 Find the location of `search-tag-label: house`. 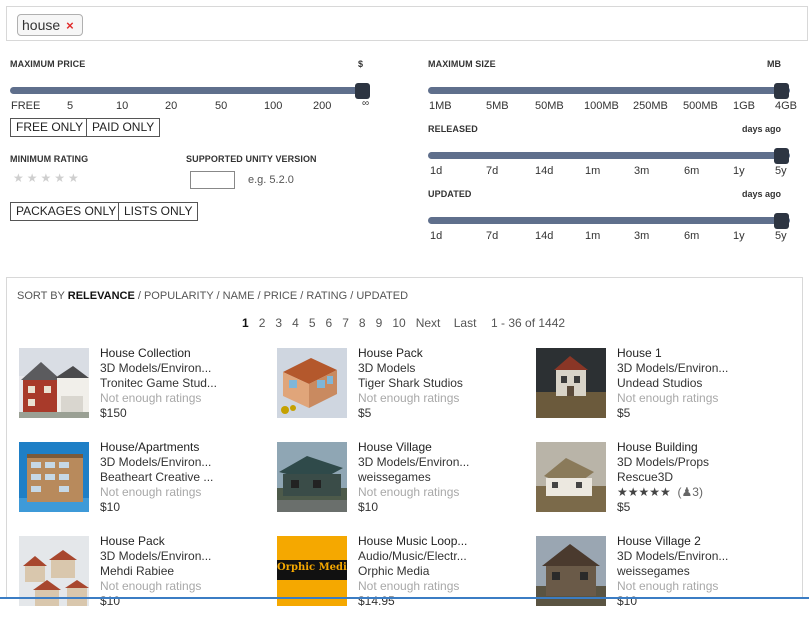

search-tag-label: house is located at coordinates (41, 25).